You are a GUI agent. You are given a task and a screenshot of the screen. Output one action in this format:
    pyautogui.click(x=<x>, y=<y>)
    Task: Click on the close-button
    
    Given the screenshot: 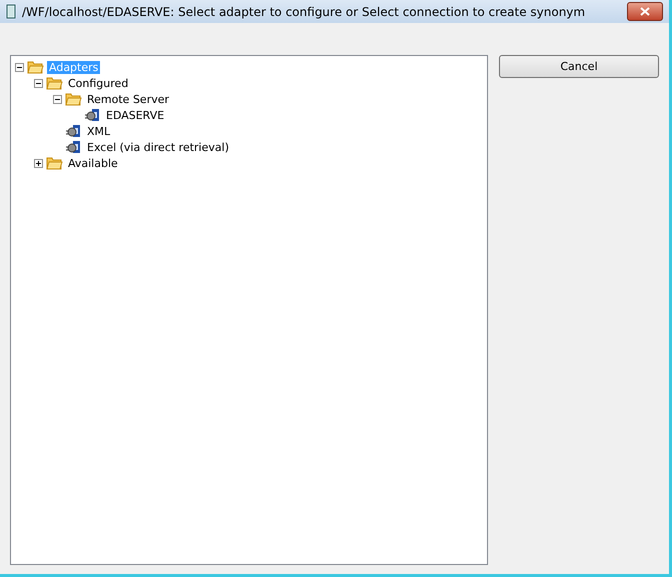 What is the action you would take?
    pyautogui.click(x=645, y=11)
    